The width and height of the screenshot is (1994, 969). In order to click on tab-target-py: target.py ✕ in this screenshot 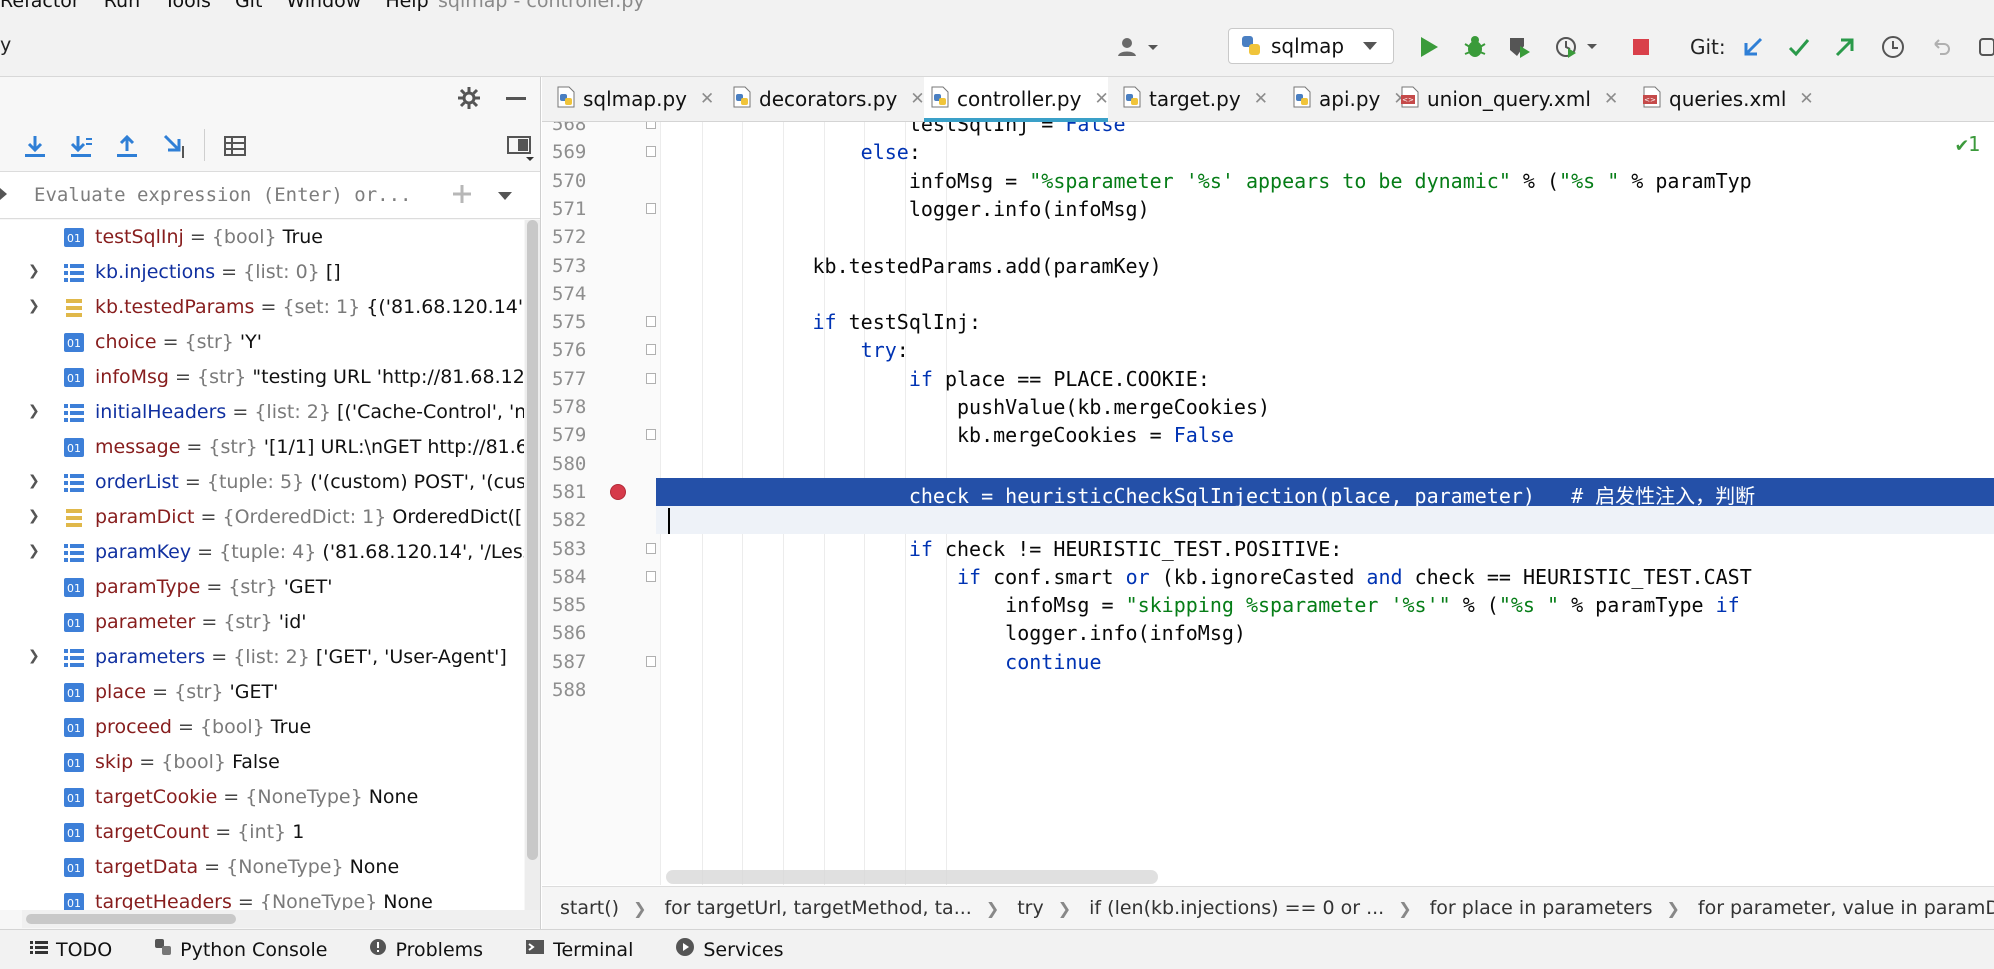, I will do `click(1197, 99)`.